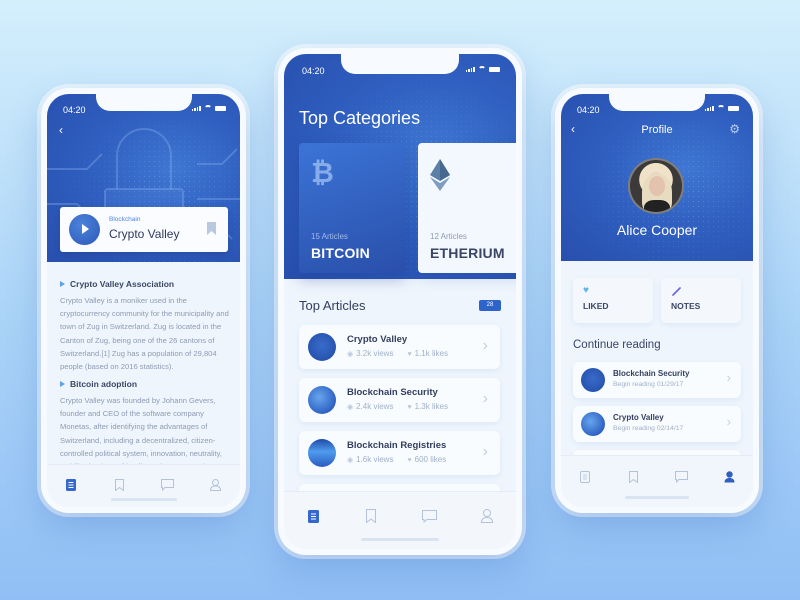 This screenshot has width=800, height=600. I want to click on category-count: 12 Articles, so click(448, 236).